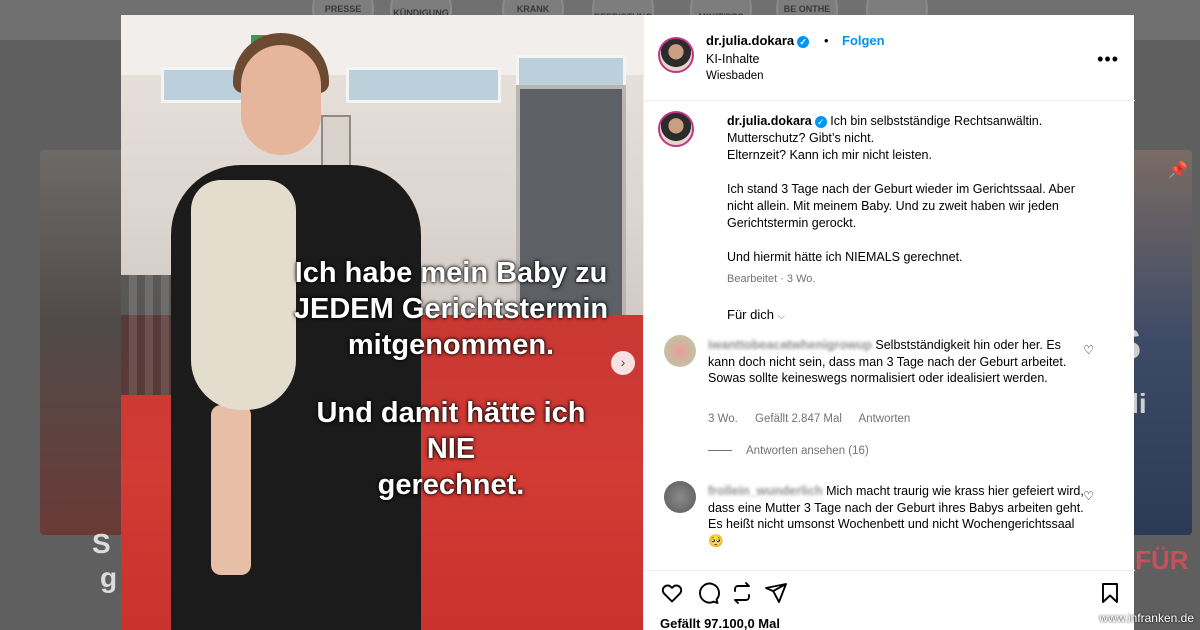 This screenshot has height=630, width=1200. Describe the element at coordinates (451, 485) in the screenshot. I see `overlay-line: gerechnet.` at that location.